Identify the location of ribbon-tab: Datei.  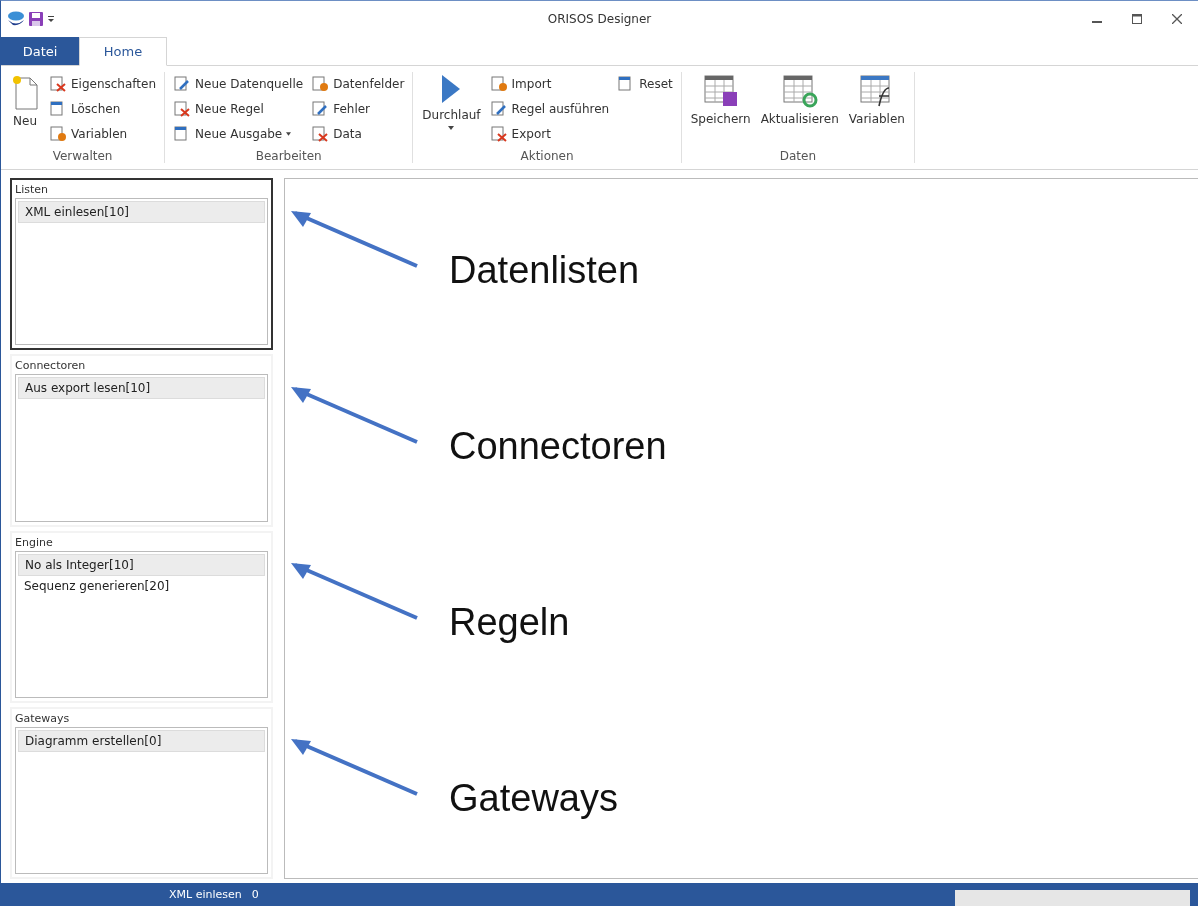
(40, 51).